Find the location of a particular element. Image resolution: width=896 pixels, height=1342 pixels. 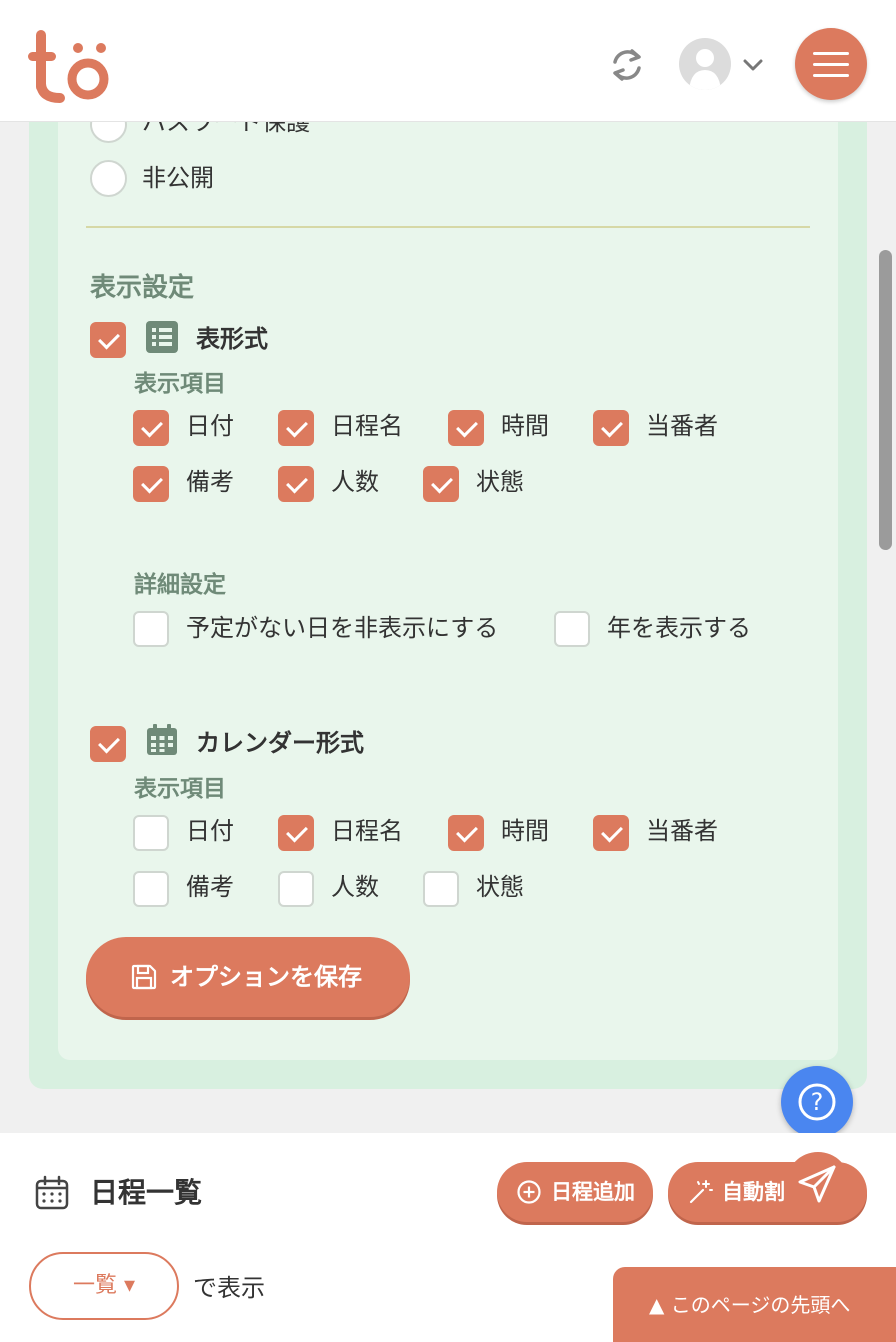

table-item-date-checkbox is located at coordinates (151, 428).